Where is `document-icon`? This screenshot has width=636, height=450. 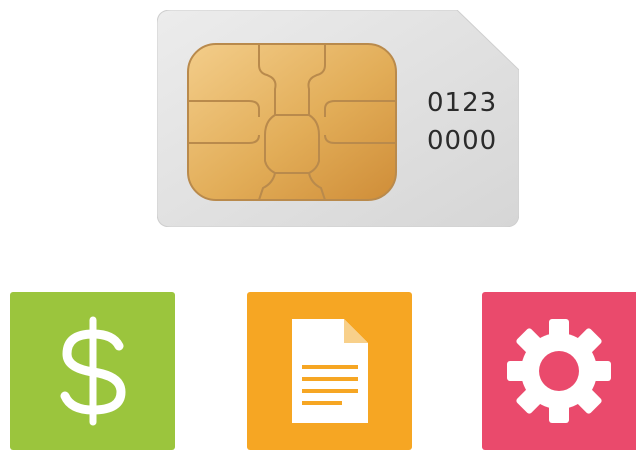
document-icon is located at coordinates (329, 371).